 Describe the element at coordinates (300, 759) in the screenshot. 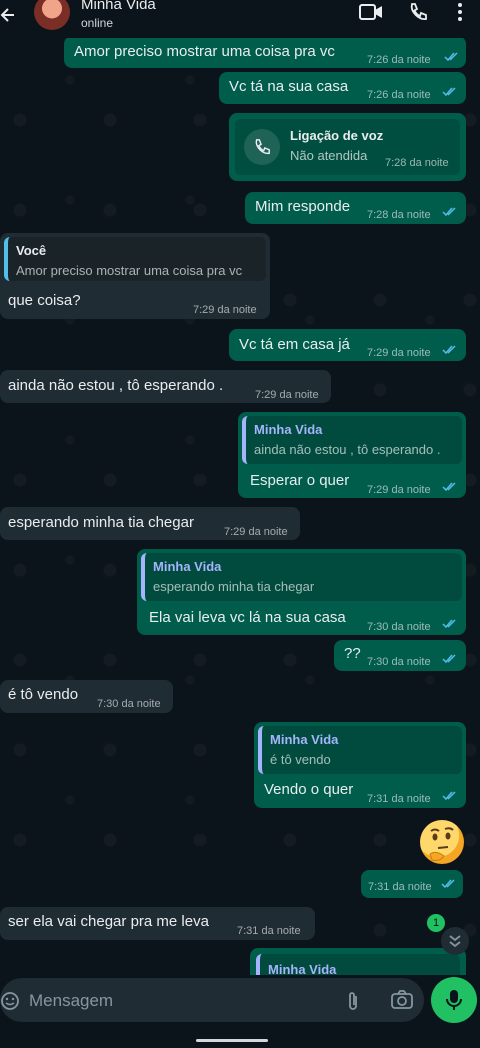

I see `quoted-text: é tô vendo` at that location.